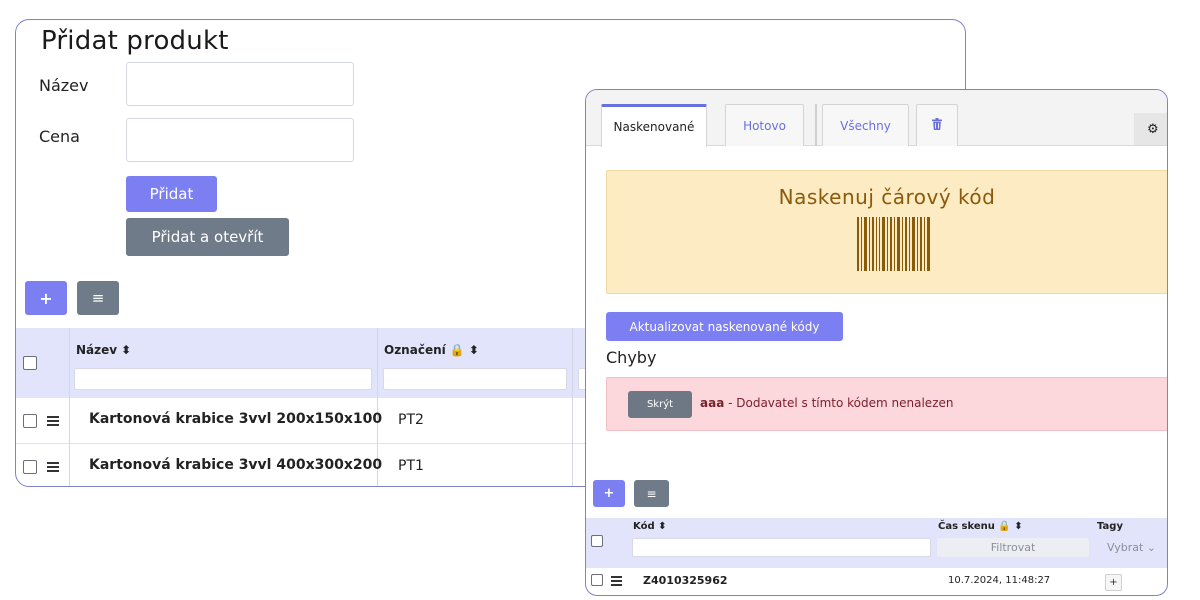  What do you see at coordinates (631, 357) in the screenshot?
I see `errors-heading: Chyby` at bounding box center [631, 357].